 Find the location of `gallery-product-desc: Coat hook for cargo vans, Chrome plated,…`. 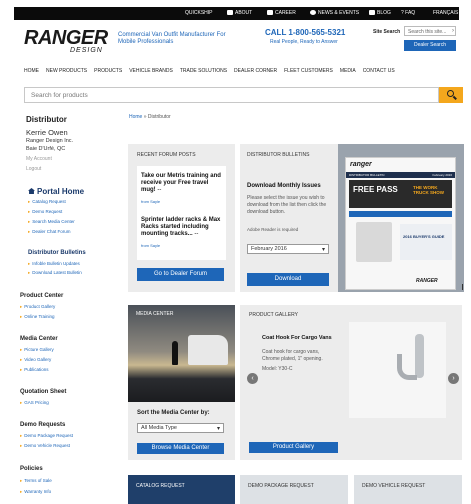

gallery-product-desc: Coat hook for cargo vans, Chrome plated,… is located at coordinates (292, 355).